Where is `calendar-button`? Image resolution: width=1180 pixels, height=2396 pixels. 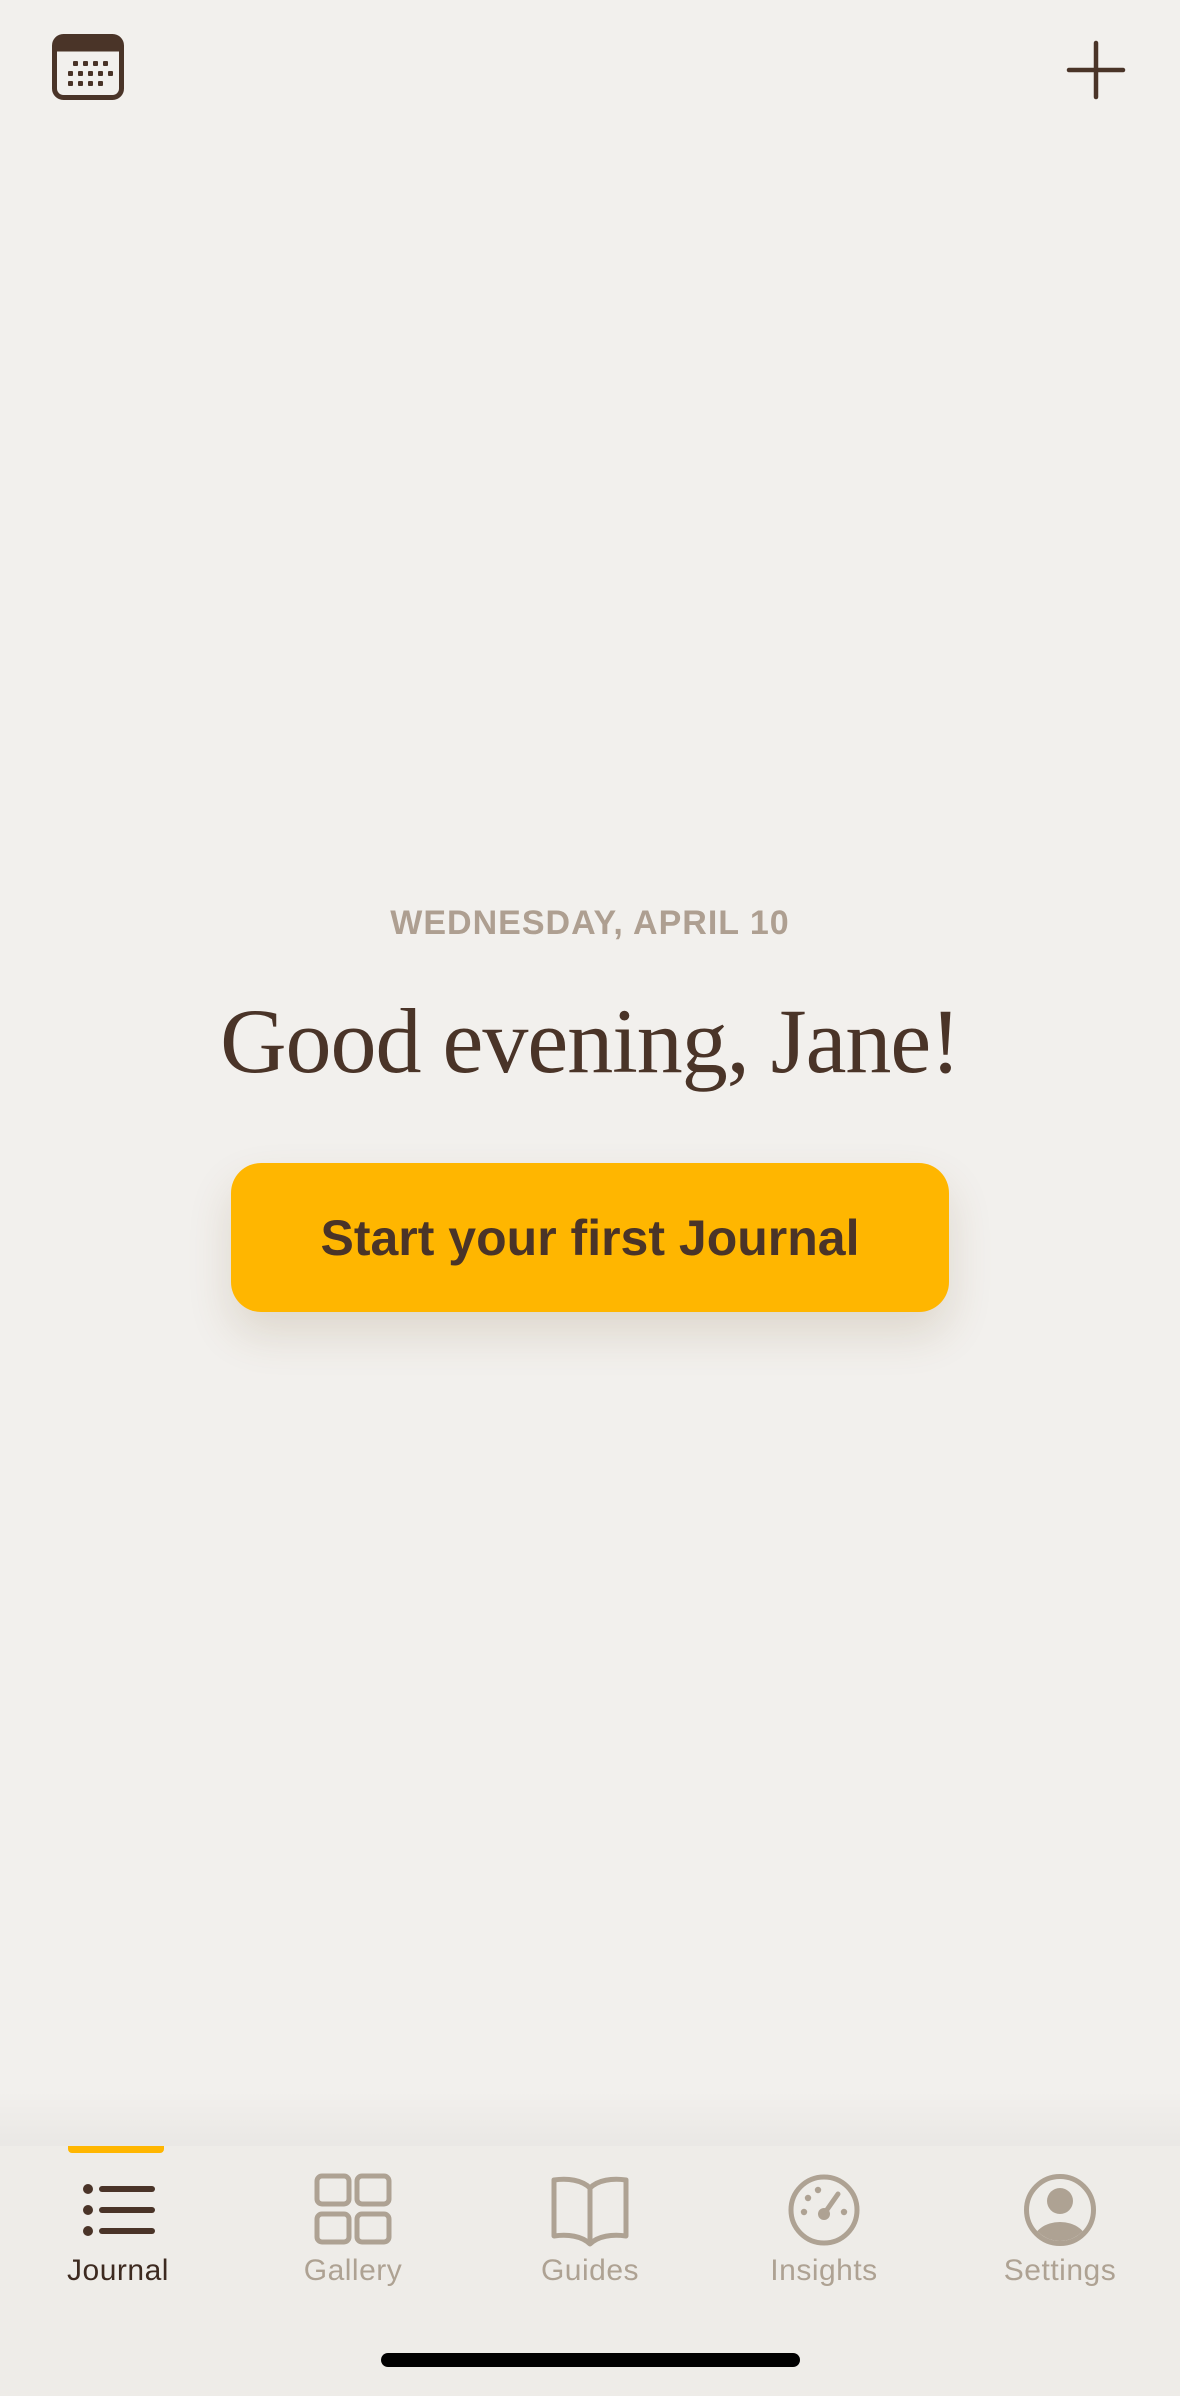
calendar-button is located at coordinates (88, 67).